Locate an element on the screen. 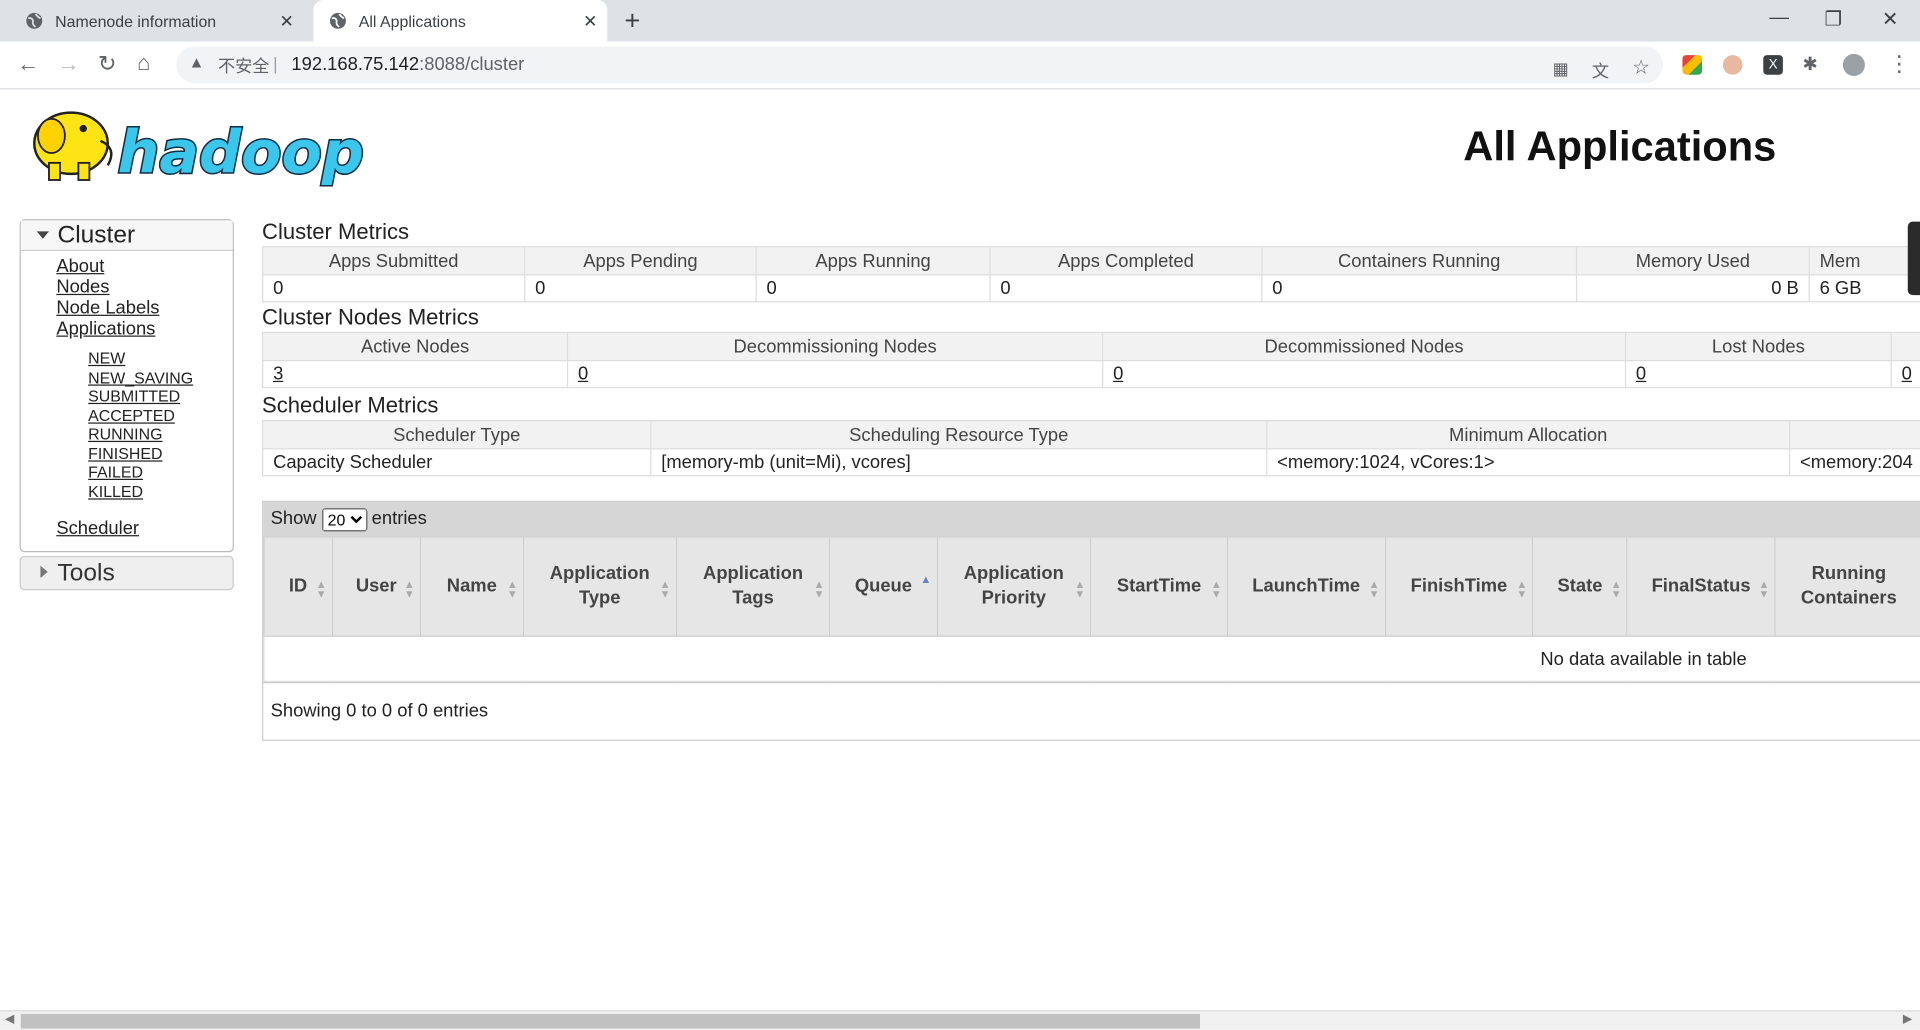 The image size is (1920, 1030). column-label: StartTime is located at coordinates (1159, 586).